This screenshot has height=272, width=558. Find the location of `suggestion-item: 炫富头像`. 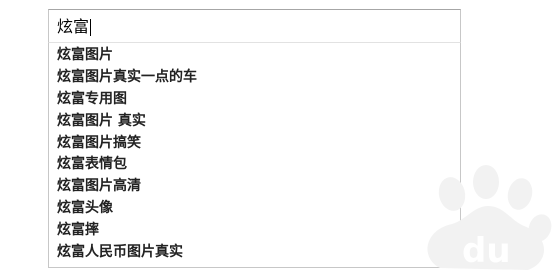

suggestion-item: 炫富头像 is located at coordinates (254, 209).